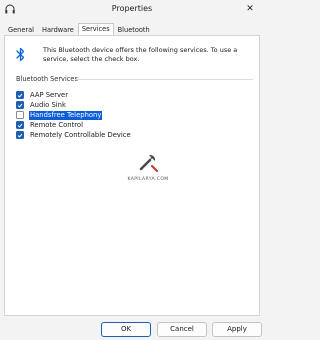 Image resolution: width=320 pixels, height=340 pixels. I want to click on checkbox-audio-sink, so click(20, 105).